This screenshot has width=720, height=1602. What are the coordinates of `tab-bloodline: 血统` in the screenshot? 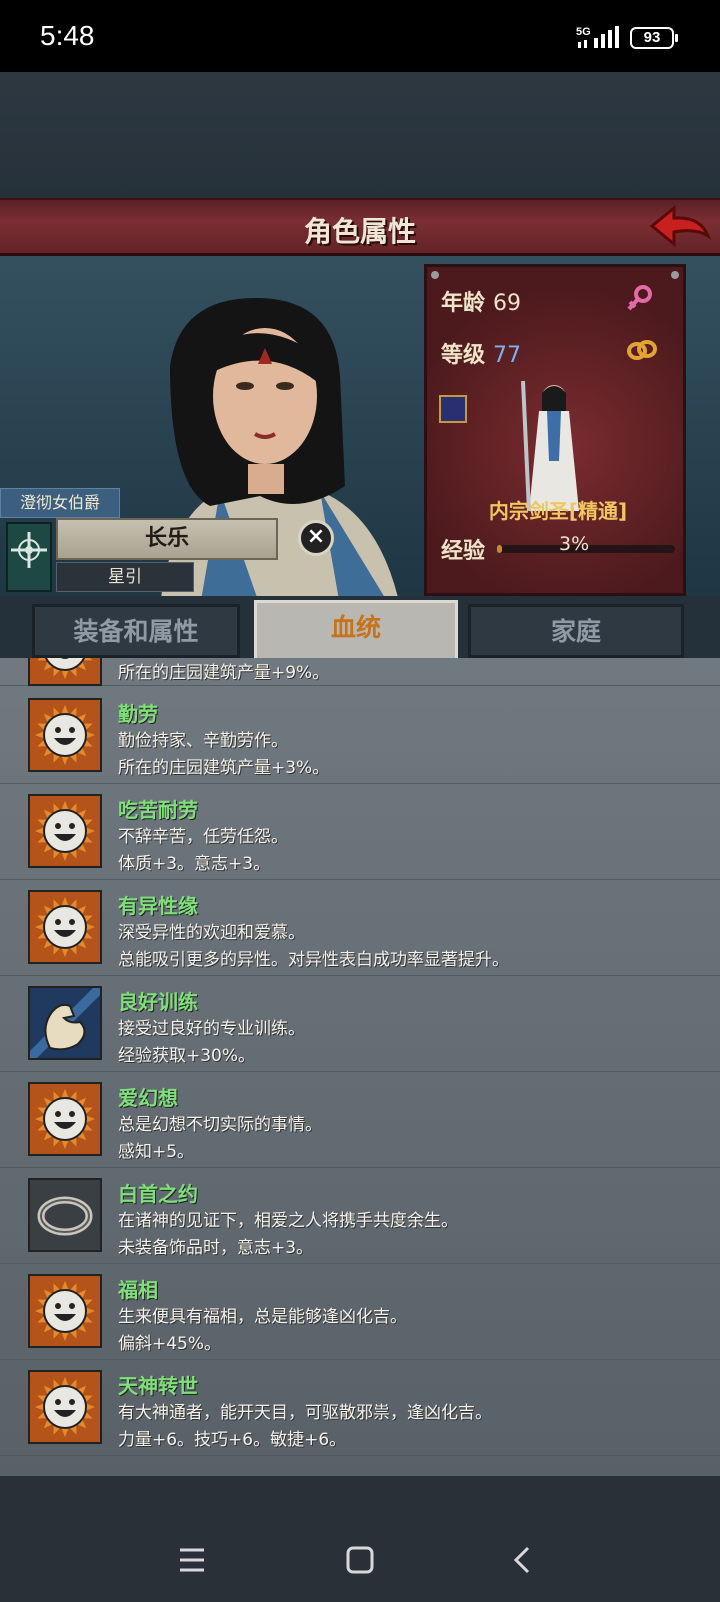 It's located at (356, 629).